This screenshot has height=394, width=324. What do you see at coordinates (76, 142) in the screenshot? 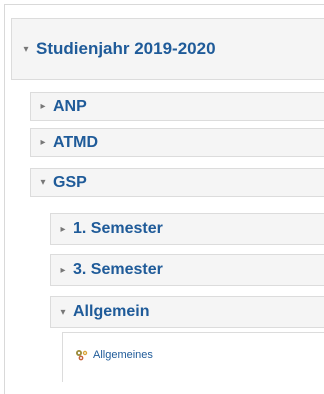
I see `tree-node-label: ATMD` at bounding box center [76, 142].